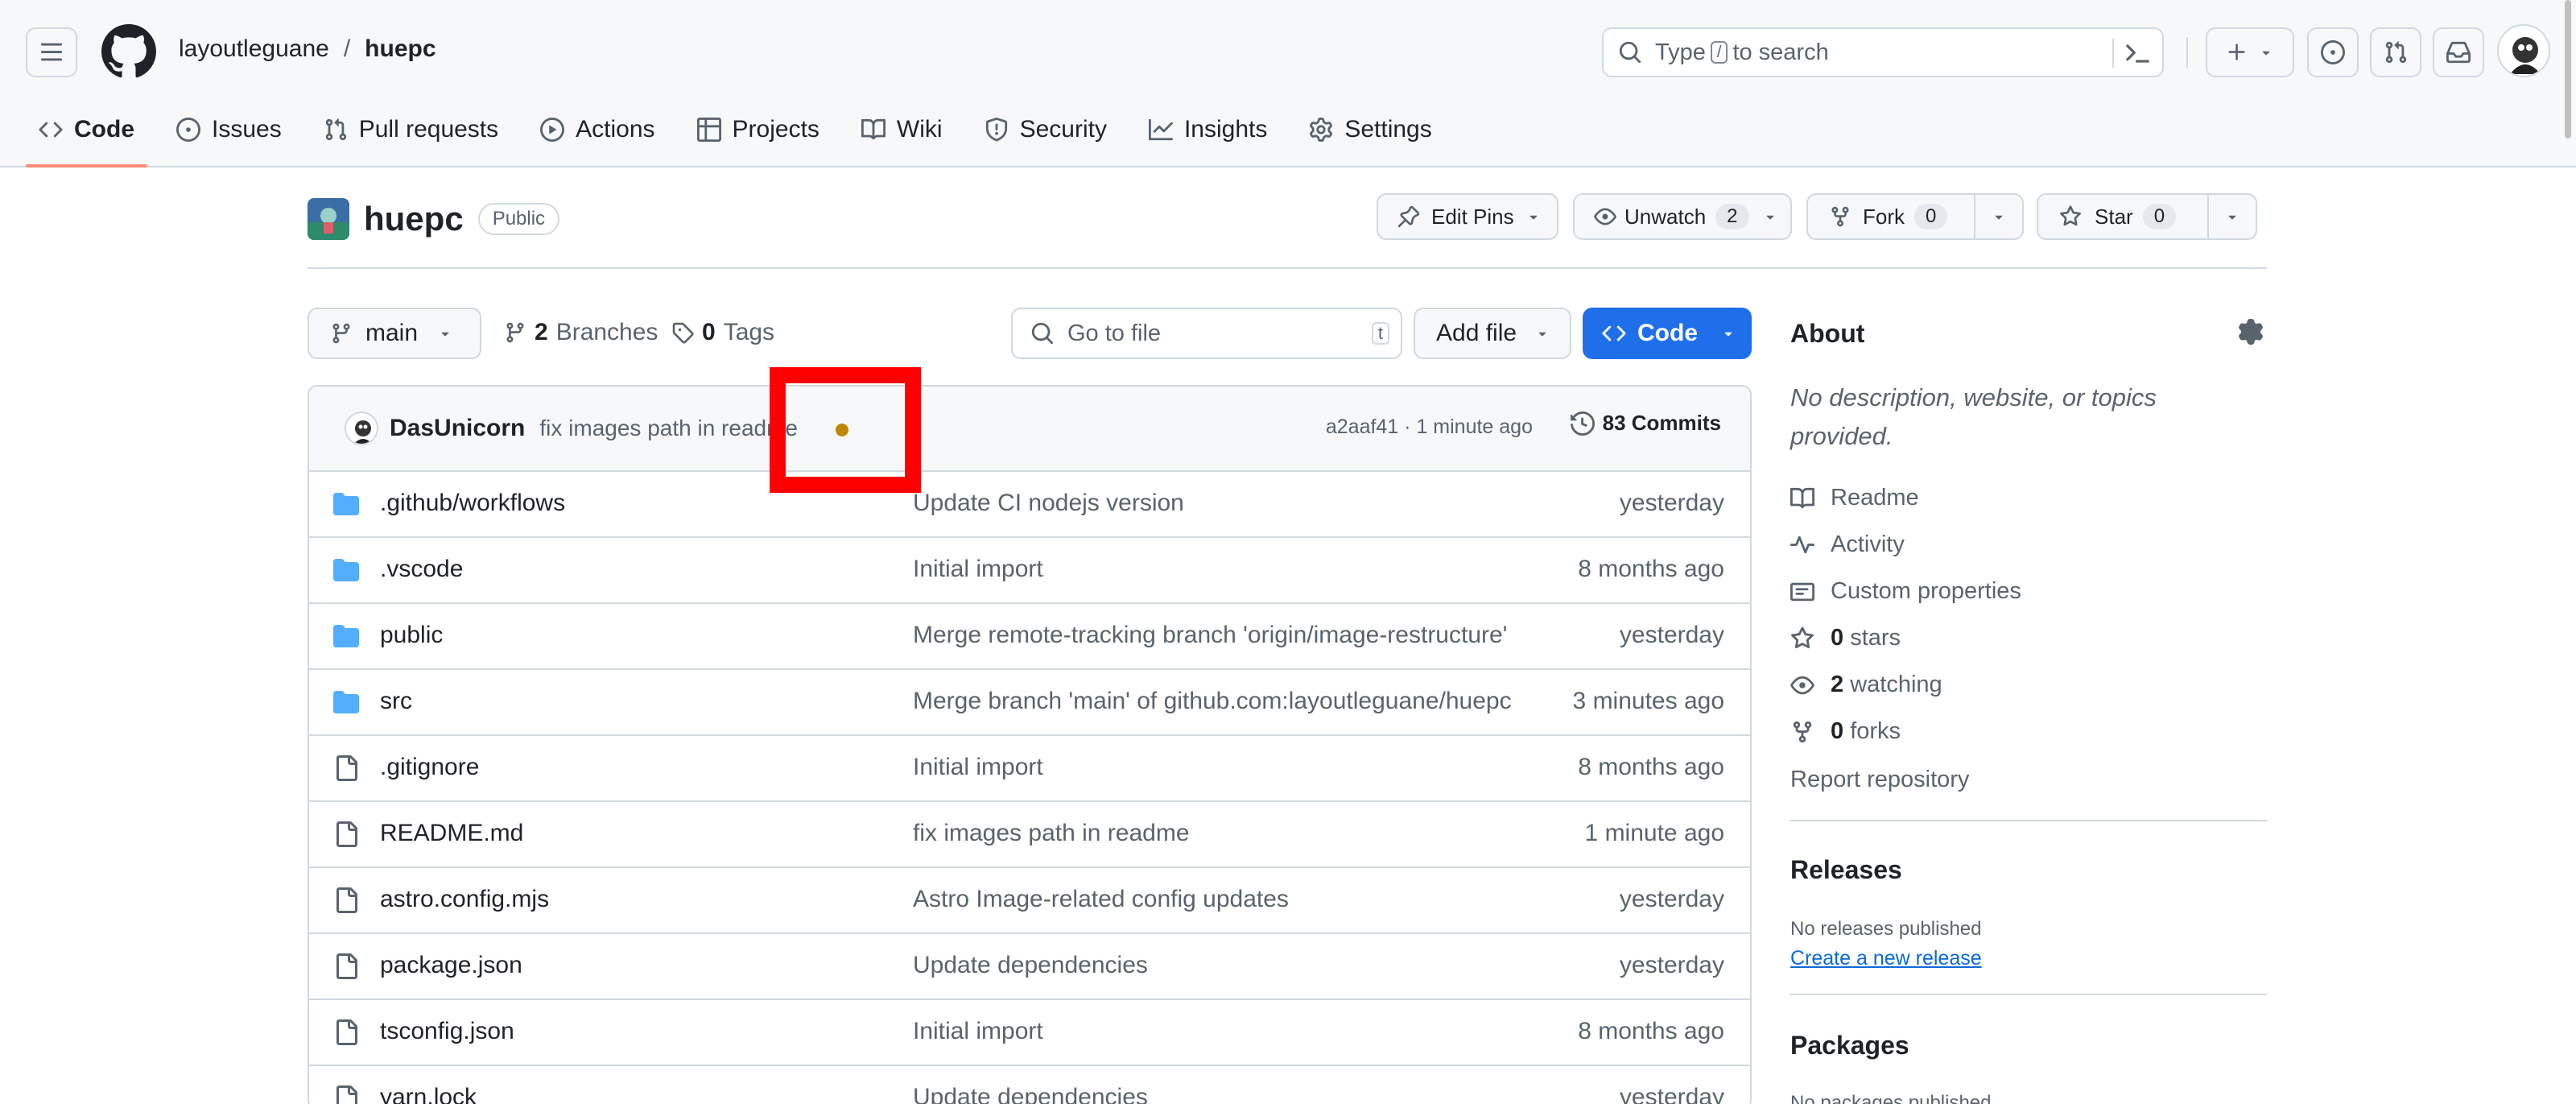  What do you see at coordinates (394, 333) in the screenshot?
I see `branch-selector: main` at bounding box center [394, 333].